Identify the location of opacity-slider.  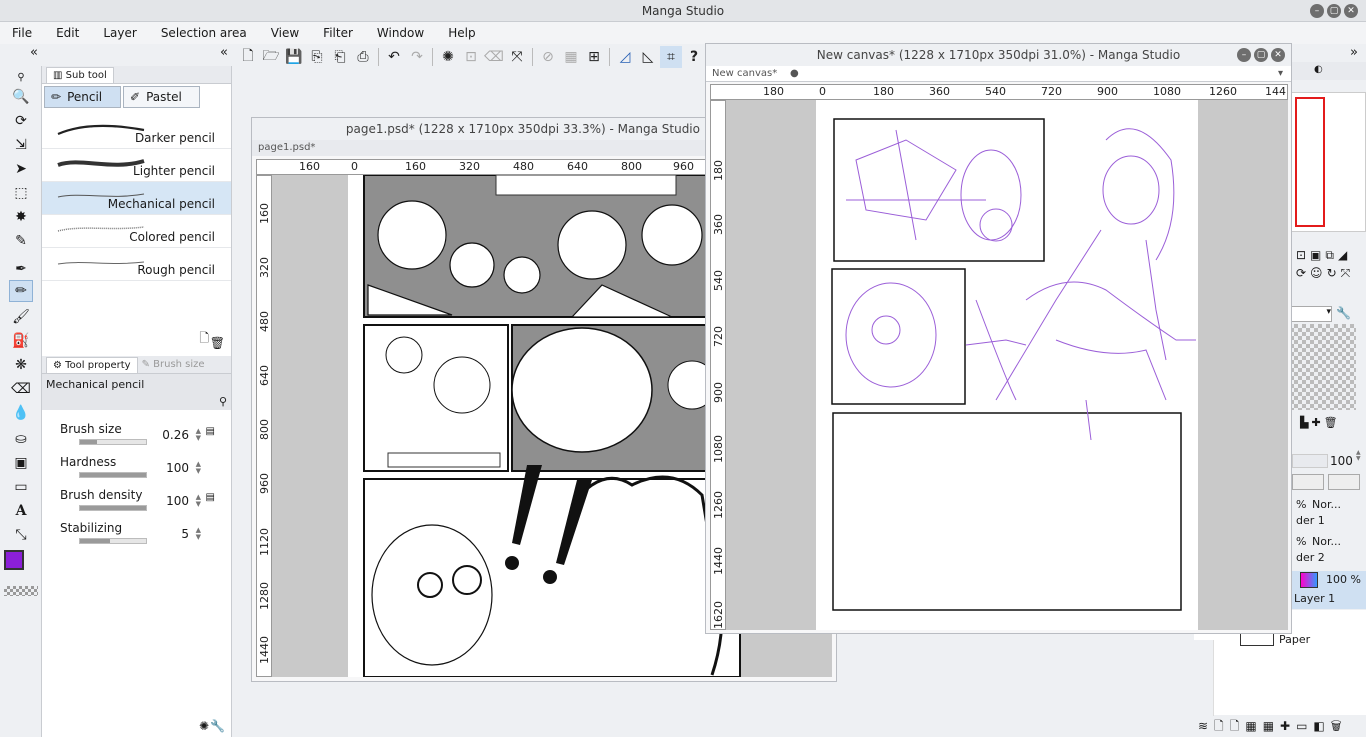
(1310, 461).